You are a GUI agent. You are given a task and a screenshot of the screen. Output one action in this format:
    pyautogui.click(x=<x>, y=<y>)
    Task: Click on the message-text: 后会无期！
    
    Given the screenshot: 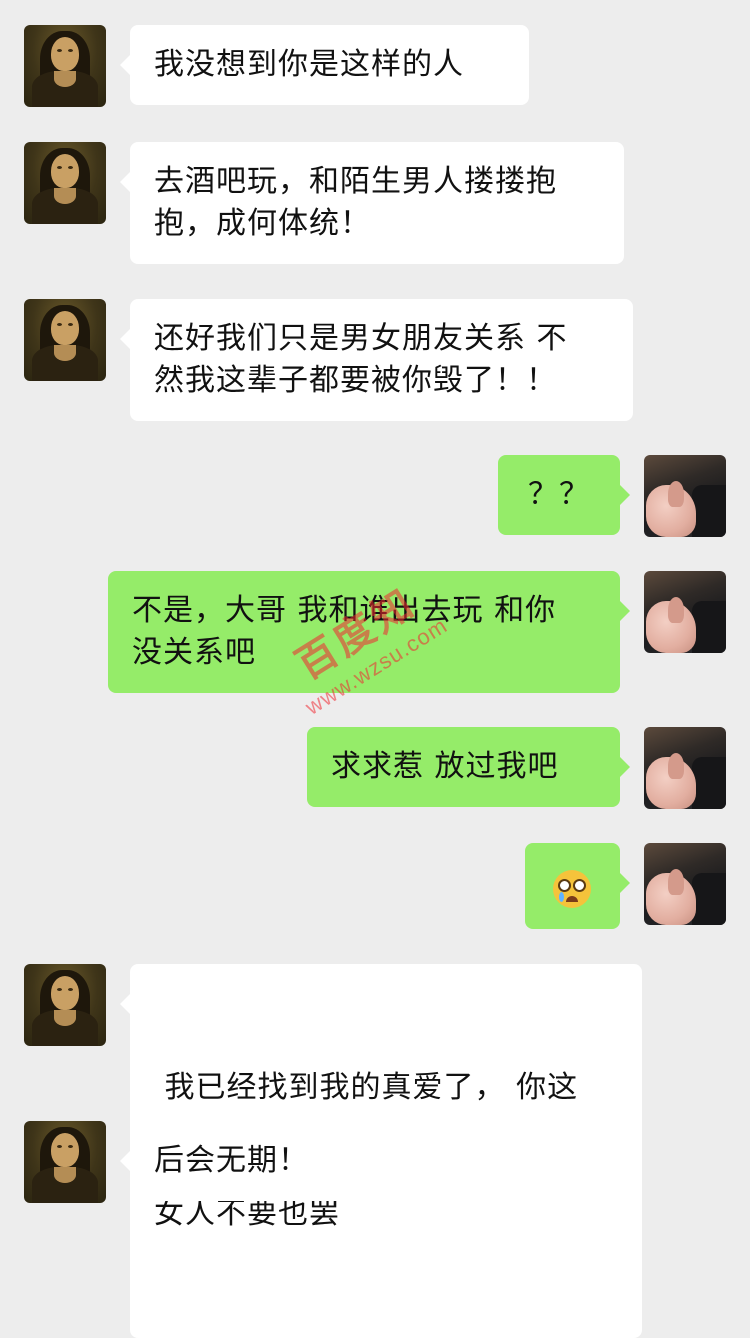 What is the action you would take?
    pyautogui.click(x=231, y=1160)
    